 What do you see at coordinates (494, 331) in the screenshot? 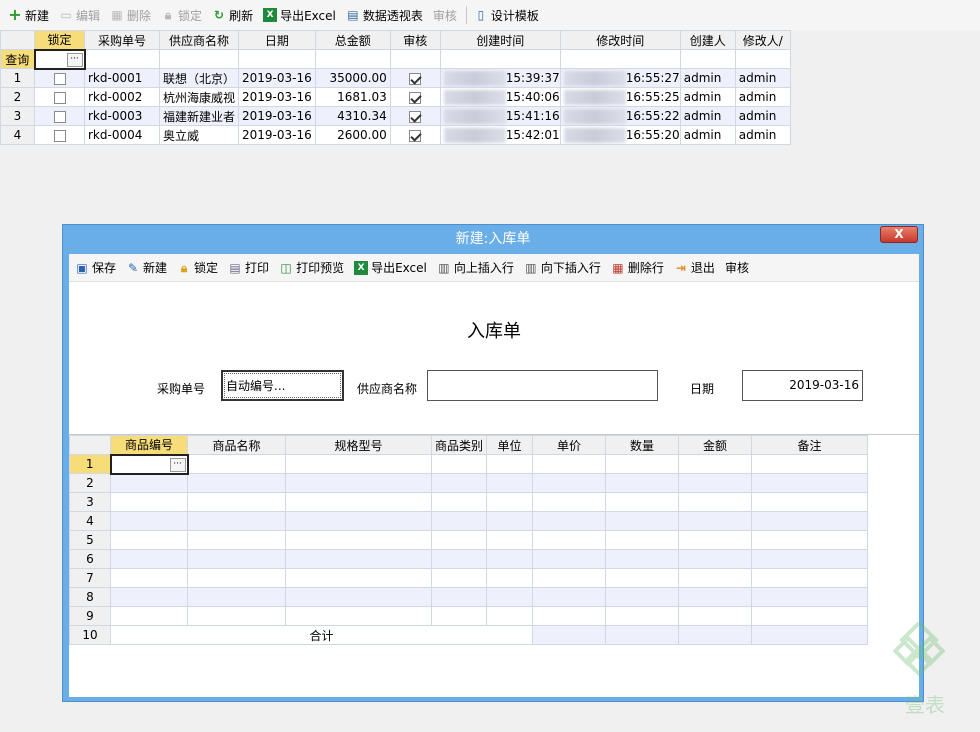
I see `form-title: 入库单` at bounding box center [494, 331].